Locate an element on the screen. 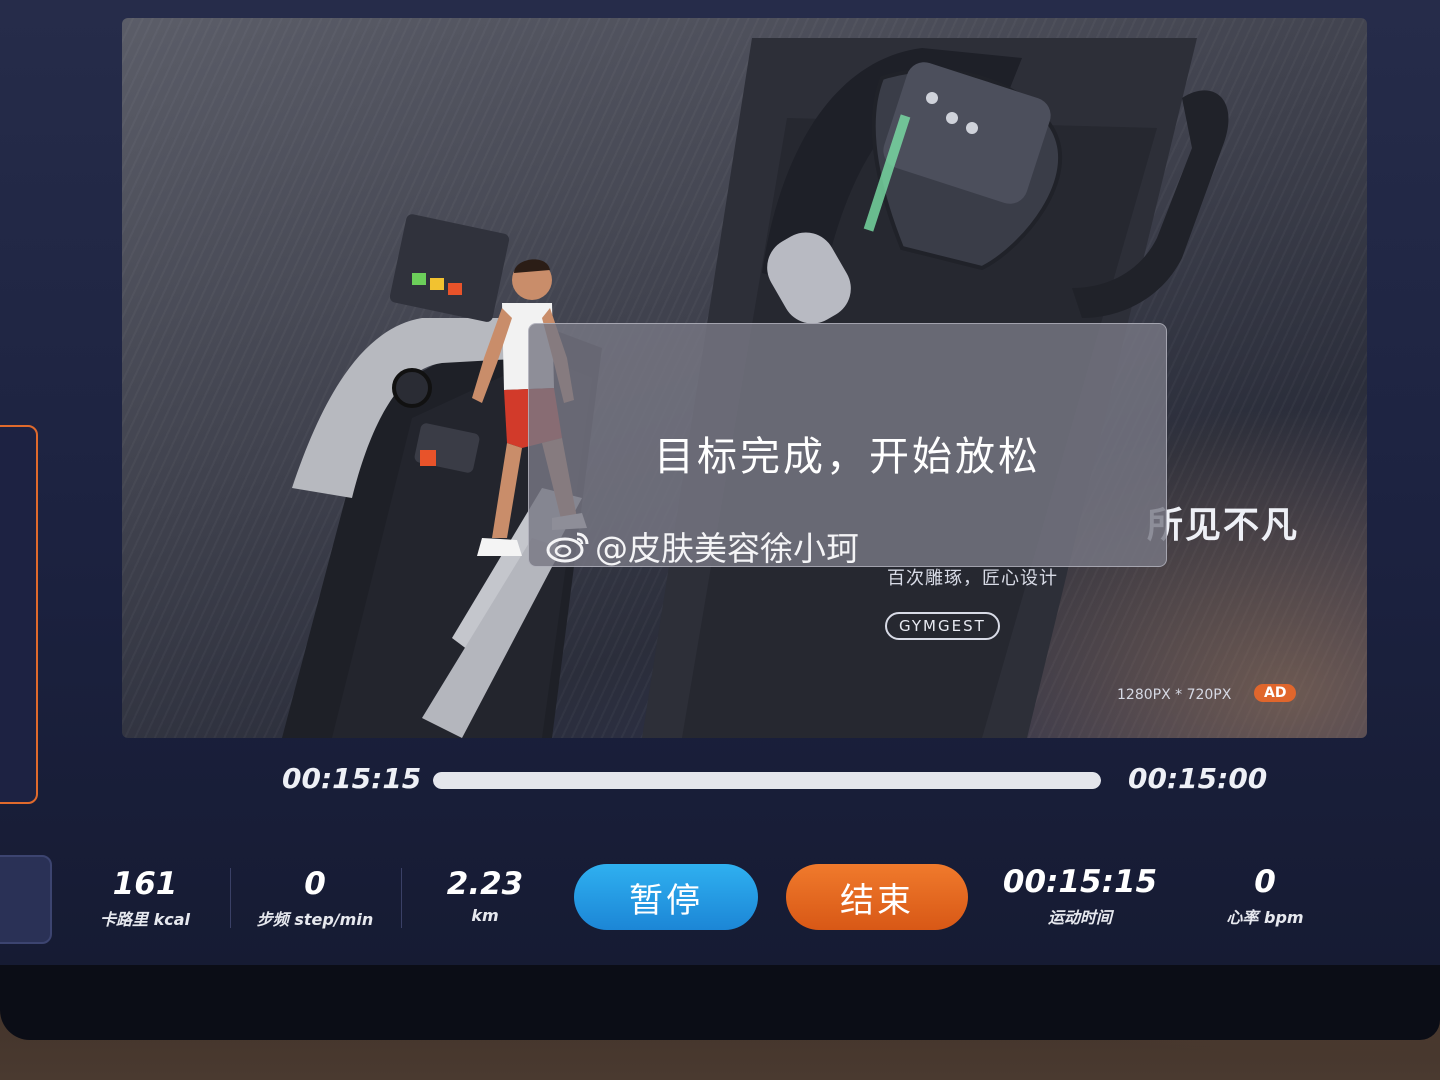  workout-progress-bar is located at coordinates (767, 780).